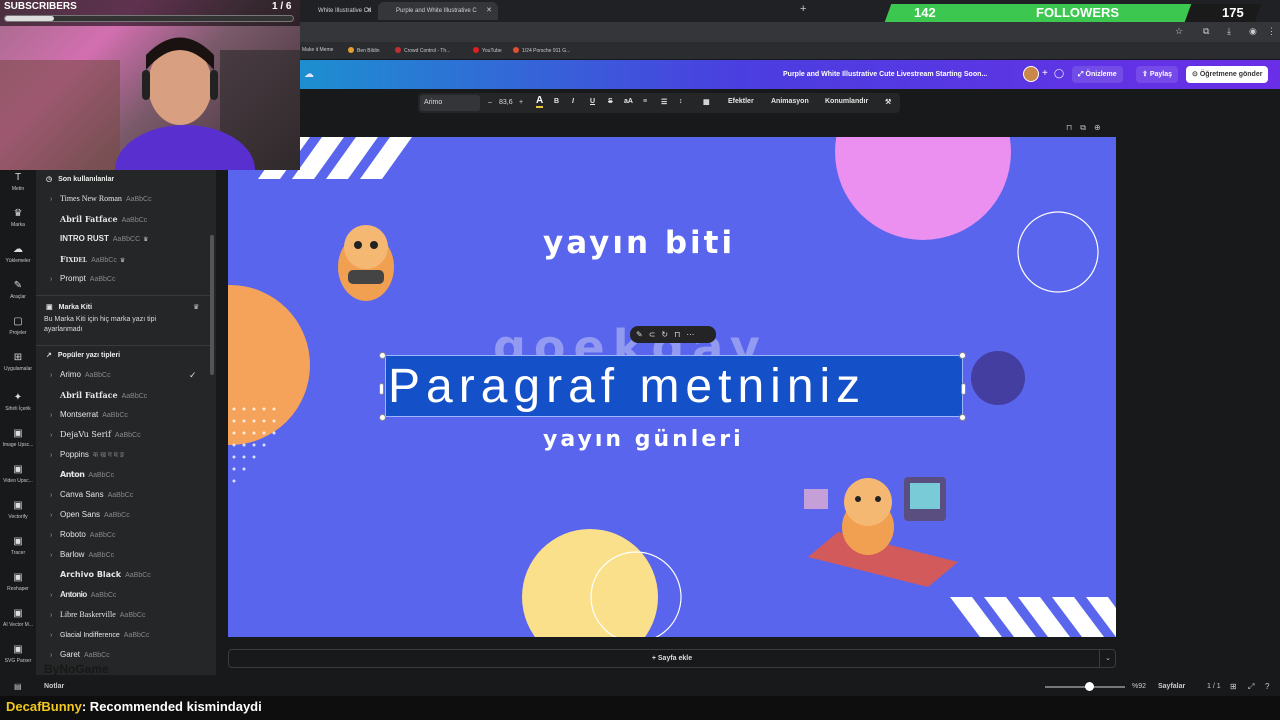  Describe the element at coordinates (1171, 686) in the screenshot. I see `pages-button: Sayfalar` at that location.